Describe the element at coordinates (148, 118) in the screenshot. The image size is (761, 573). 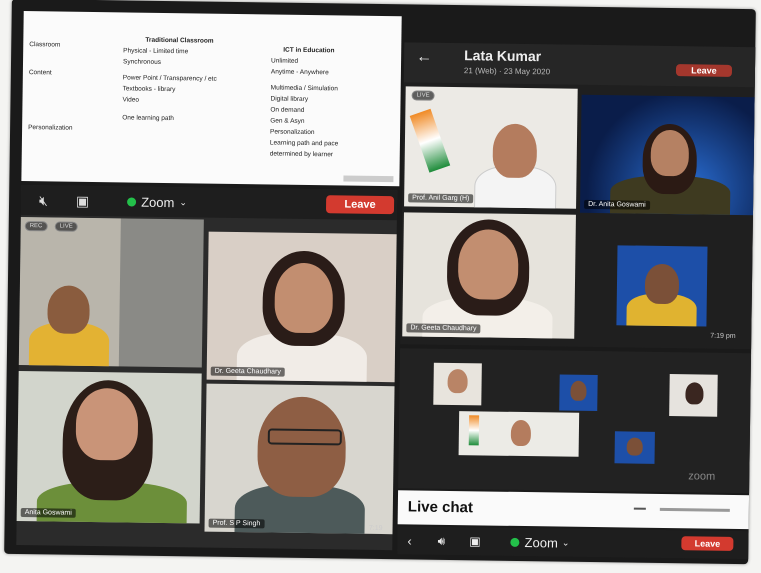
I see `list-item: One learning path` at that location.